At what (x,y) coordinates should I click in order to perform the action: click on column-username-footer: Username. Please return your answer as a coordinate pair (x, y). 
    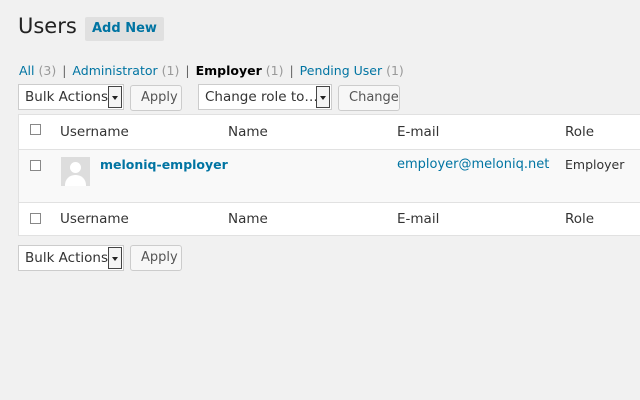
    Looking at the image, I should click on (94, 219).